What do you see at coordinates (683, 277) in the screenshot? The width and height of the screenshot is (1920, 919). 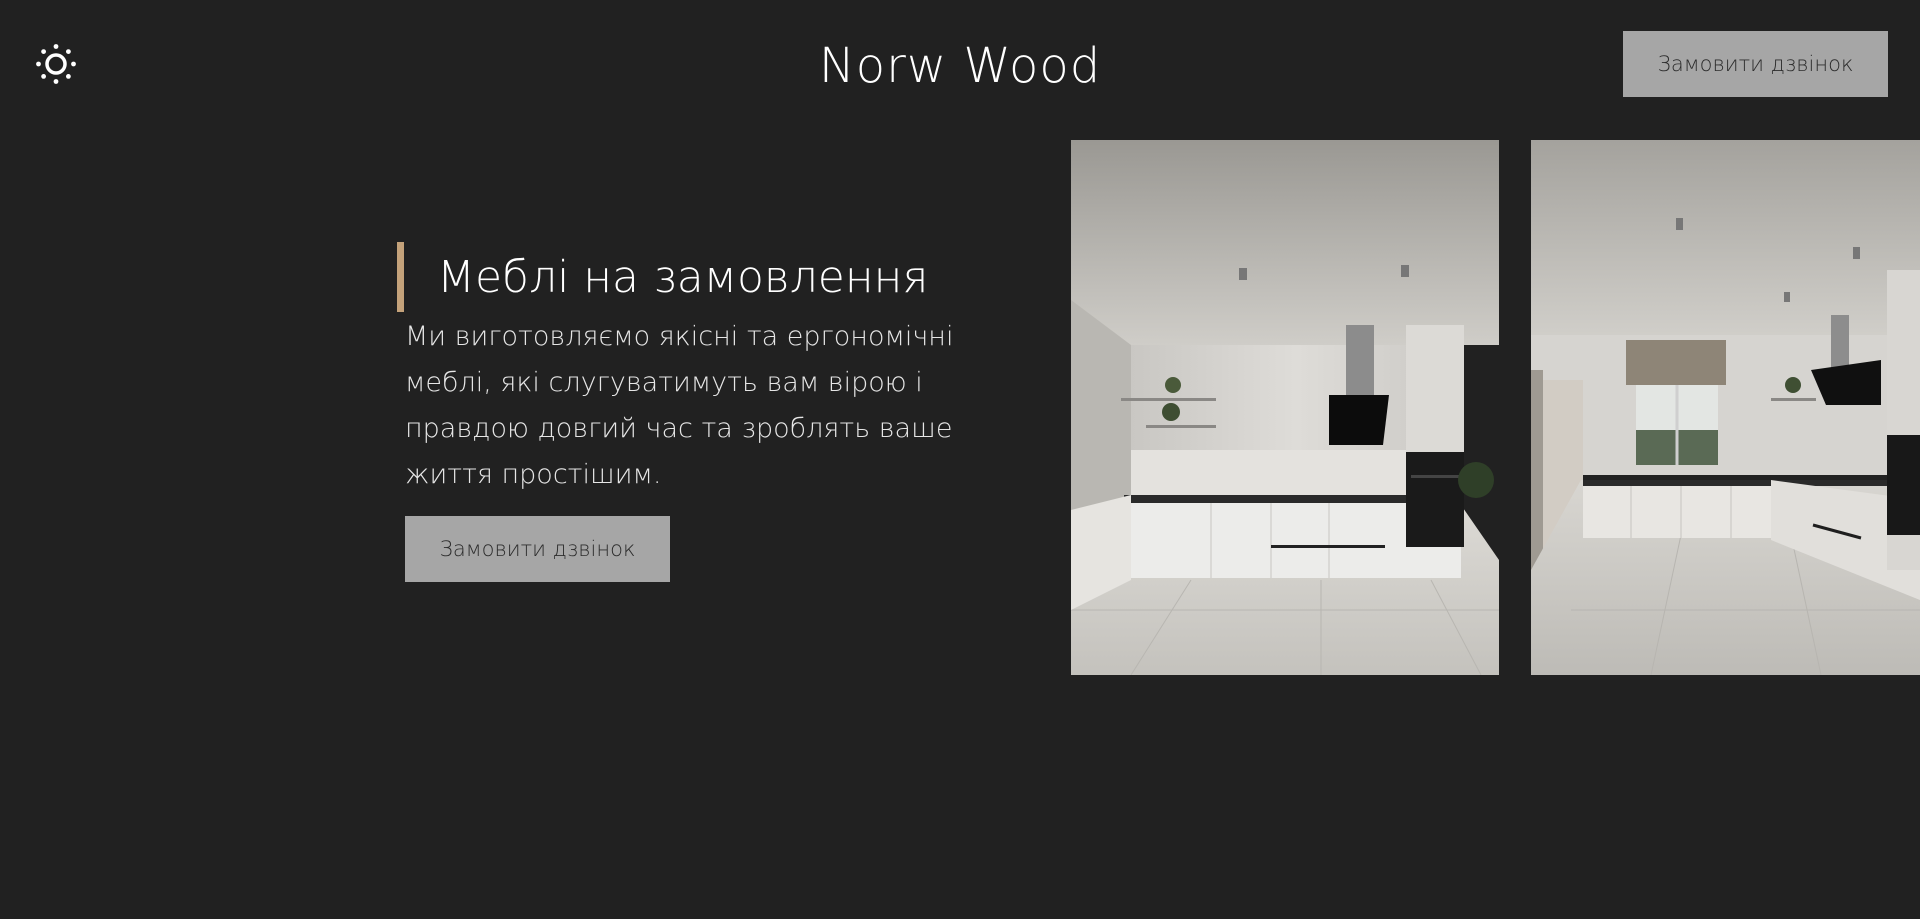 I see `hero-title: Меблі на замовлення` at bounding box center [683, 277].